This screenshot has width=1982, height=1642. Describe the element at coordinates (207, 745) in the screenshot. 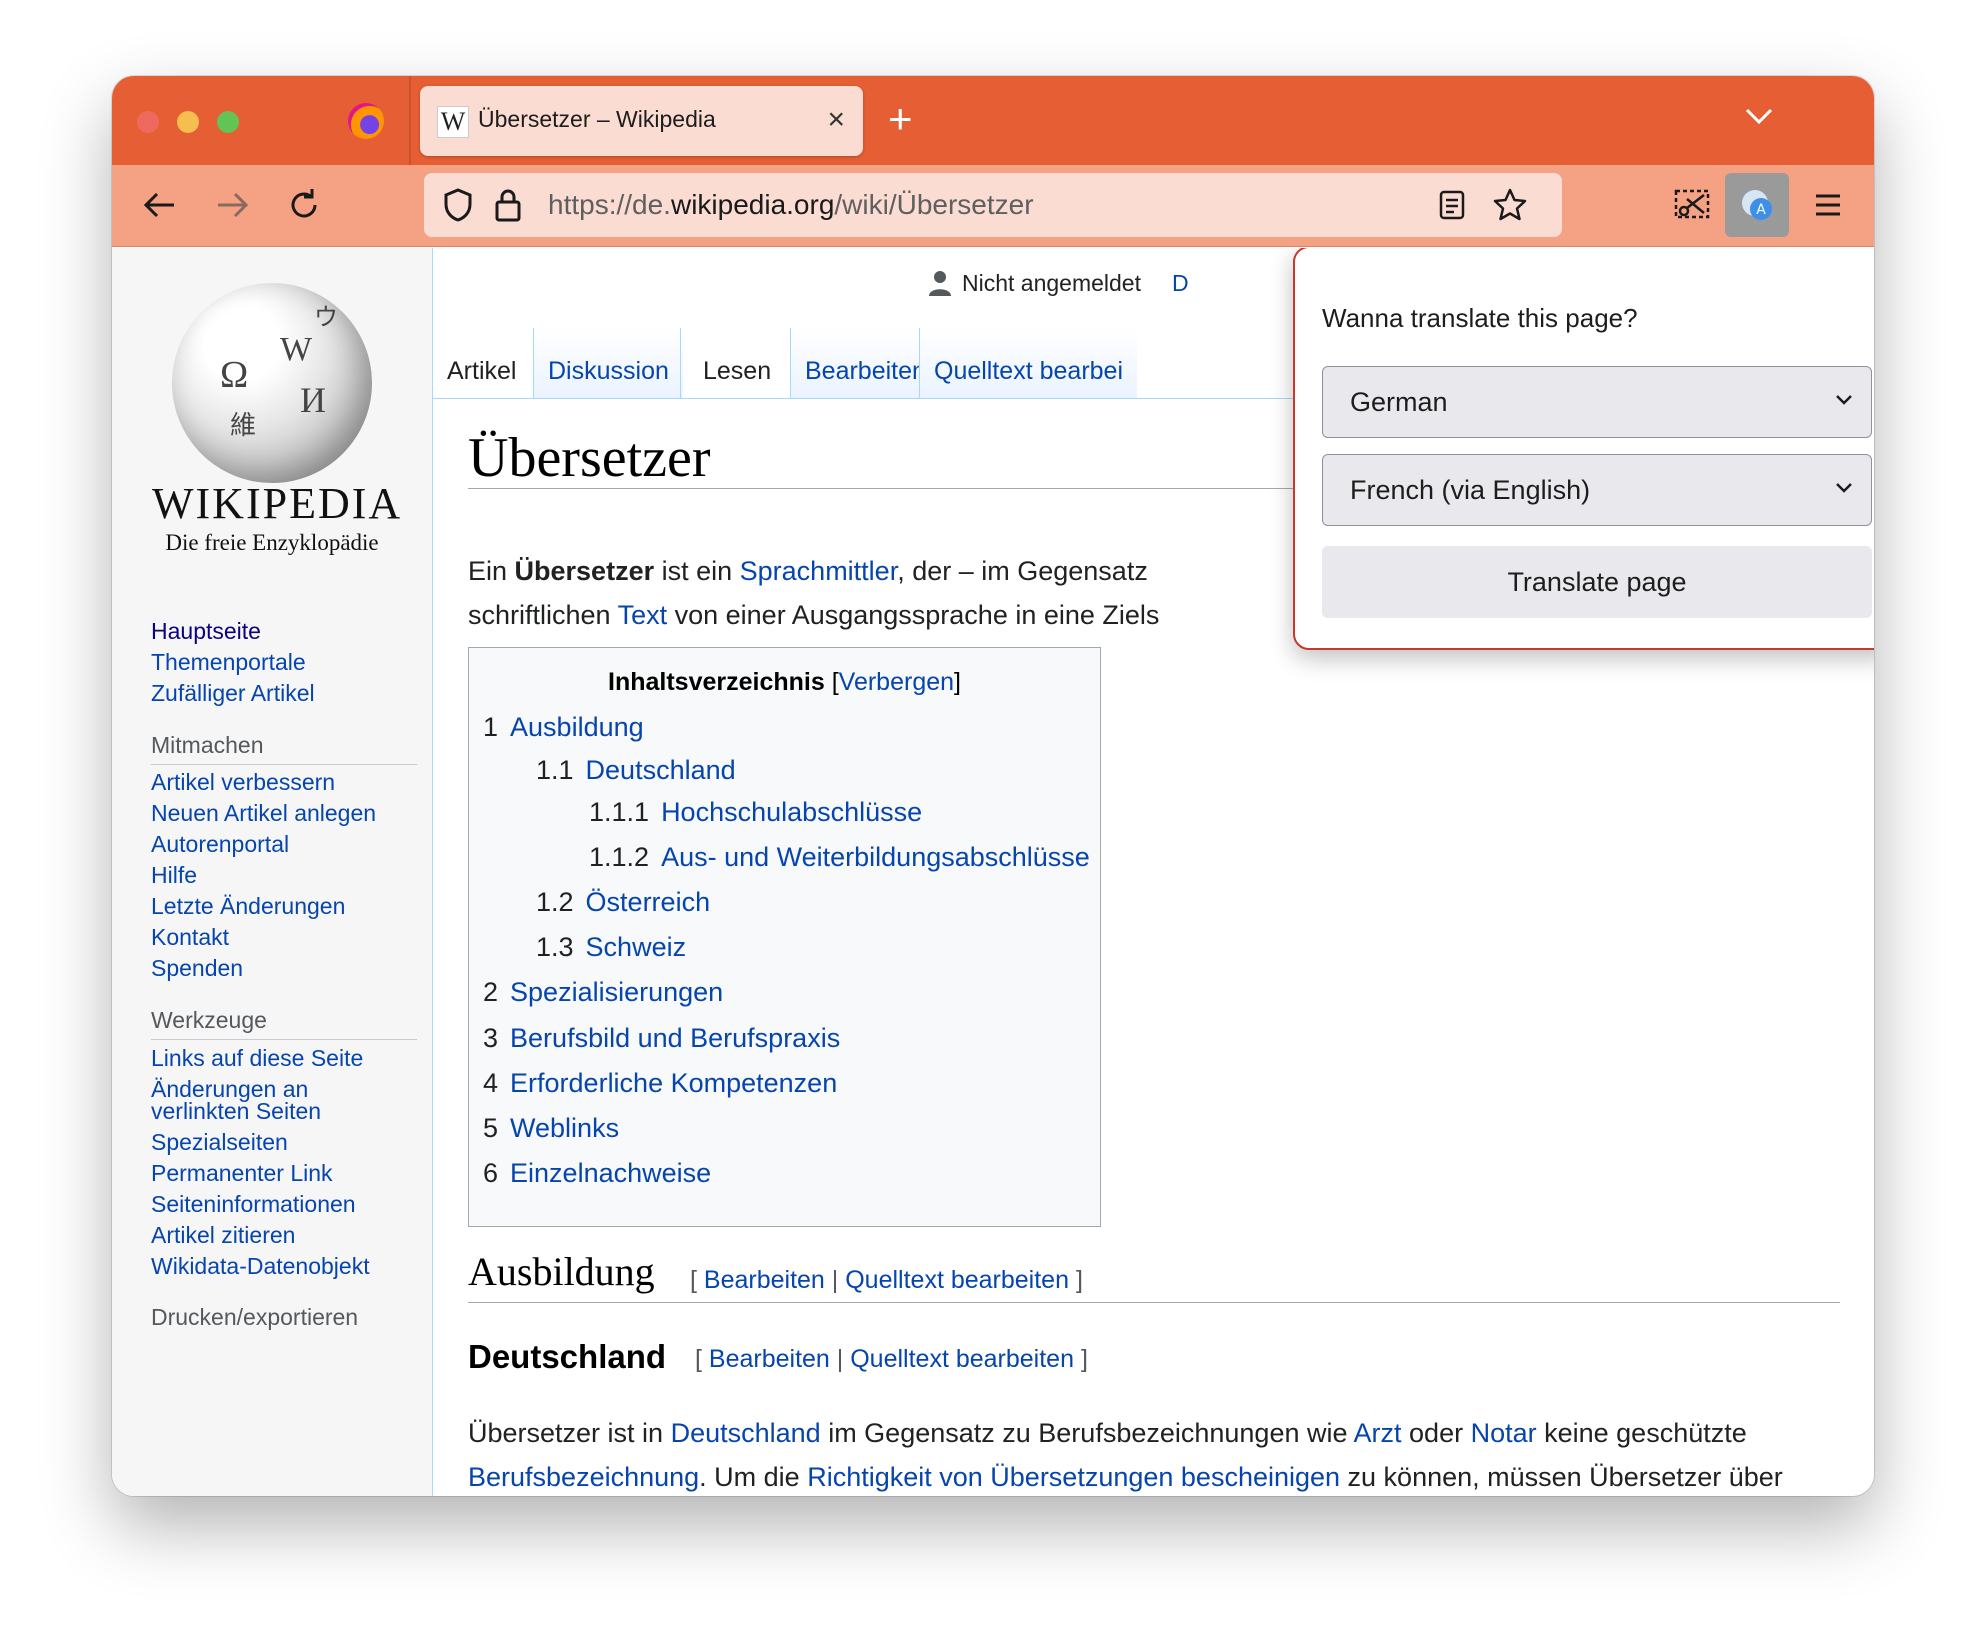

I see `sidebar-heading-mitmachen: Mitmachen` at that location.